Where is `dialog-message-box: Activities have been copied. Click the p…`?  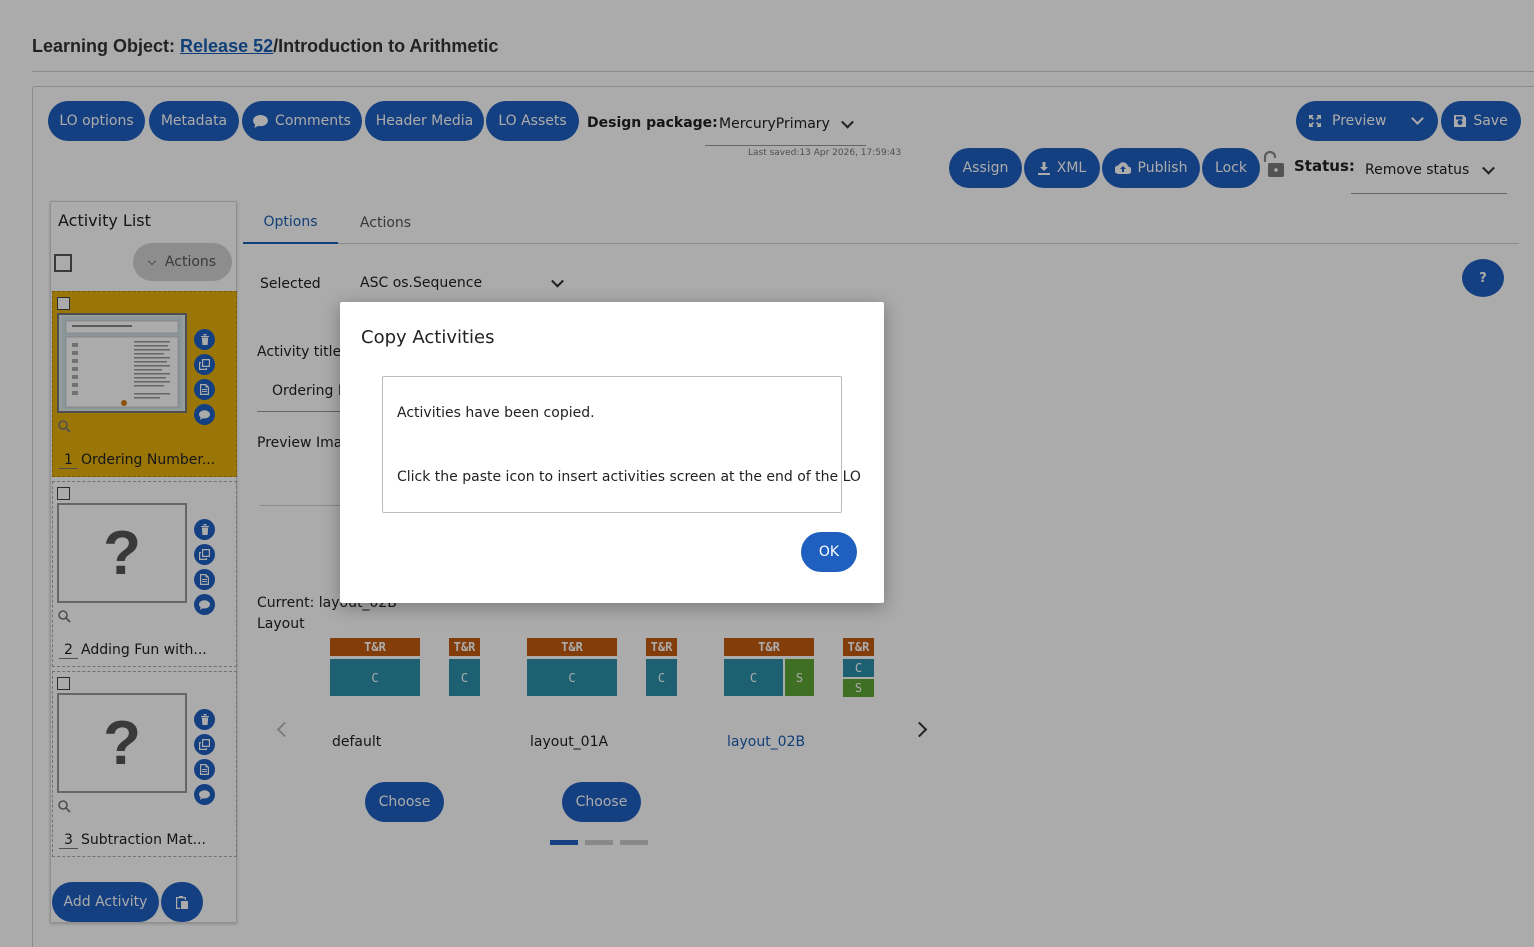 dialog-message-box: Activities have been copied. Click the p… is located at coordinates (621, 444).